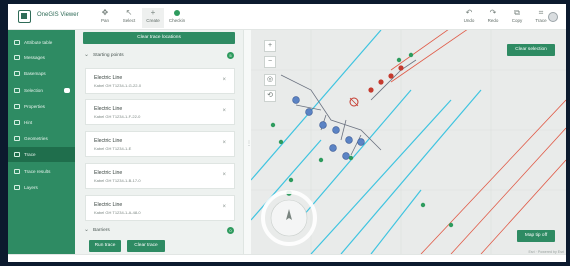 Image resolution: width=570 pixels, height=266 pixels. Describe the element at coordinates (493, 12) in the screenshot. I see `redo-icon: ↷` at that location.